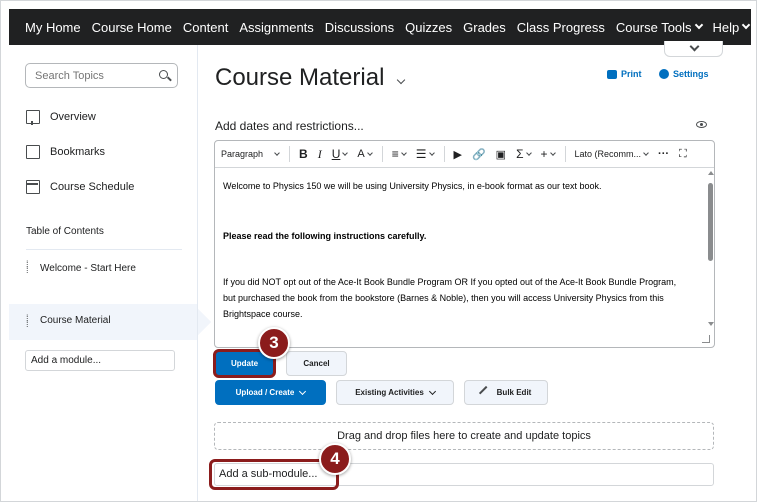  I want to click on wand-icon, so click(485, 392).